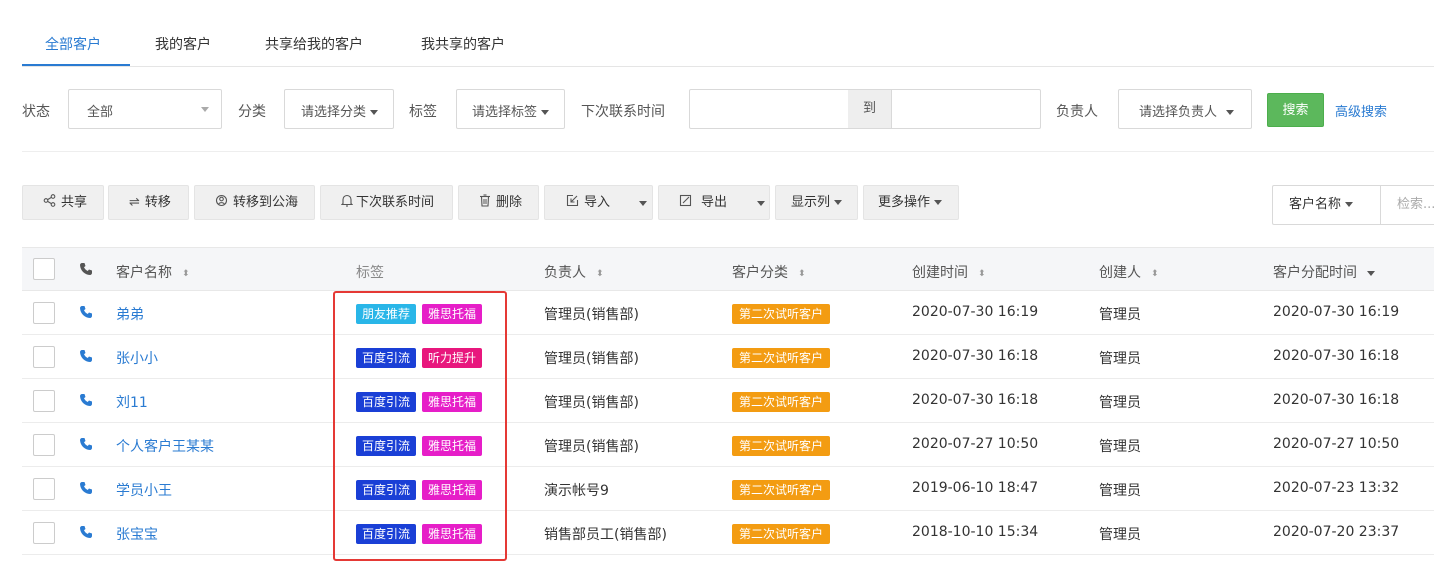  Describe the element at coordinates (221, 202) in the screenshot. I see `public-pool-icon` at that location.